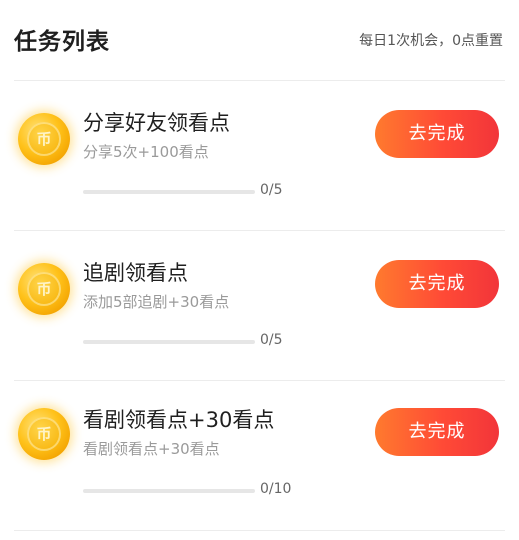  What do you see at coordinates (156, 302) in the screenshot?
I see `task-description: 添加5部追剧+30看点` at bounding box center [156, 302].